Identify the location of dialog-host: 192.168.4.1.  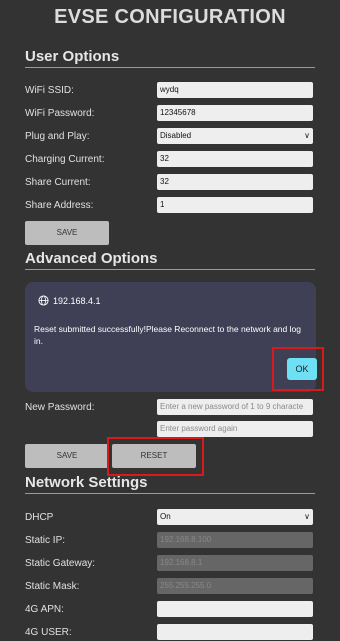
(69, 300).